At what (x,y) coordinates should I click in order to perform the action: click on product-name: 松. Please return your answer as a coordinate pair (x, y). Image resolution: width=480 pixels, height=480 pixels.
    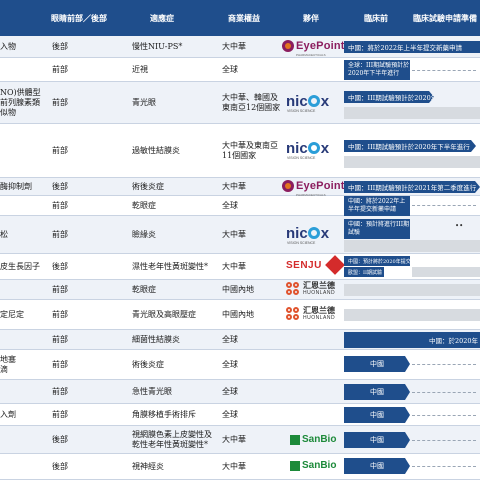
    Looking at the image, I should click on (4, 234).